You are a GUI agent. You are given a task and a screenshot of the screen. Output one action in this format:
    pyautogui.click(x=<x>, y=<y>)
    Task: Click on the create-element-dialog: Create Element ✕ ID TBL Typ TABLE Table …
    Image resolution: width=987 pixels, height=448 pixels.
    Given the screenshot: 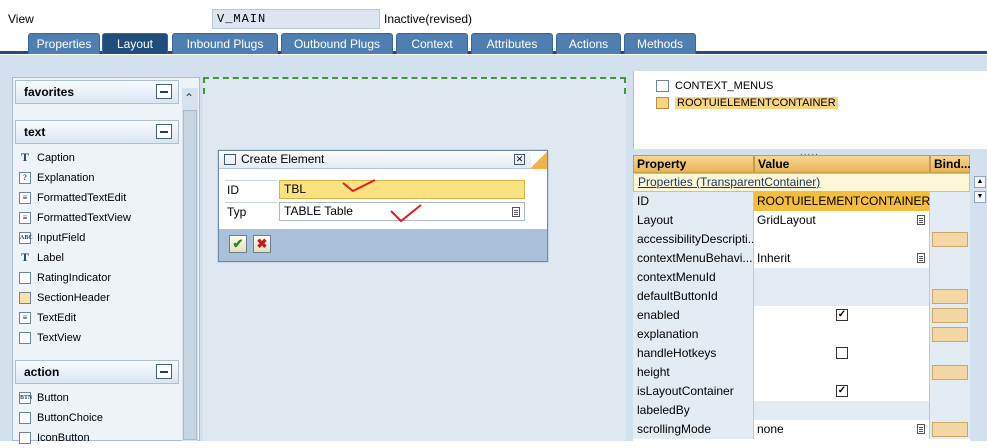 What is the action you would take?
    pyautogui.click(x=383, y=206)
    